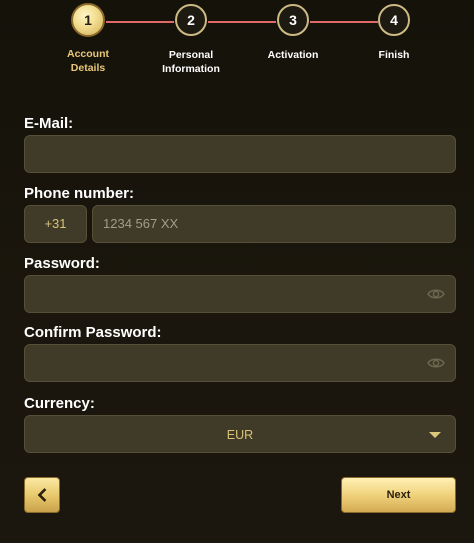  What do you see at coordinates (274, 224) in the screenshot?
I see `phone-number-field: 1234 567 XX` at bounding box center [274, 224].